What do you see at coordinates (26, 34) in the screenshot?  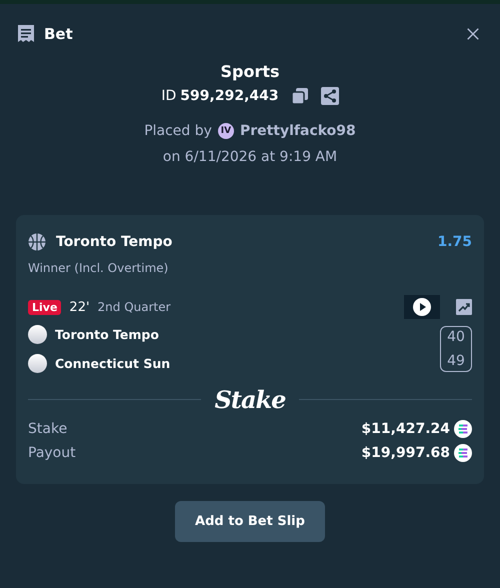 I see `receipt-icon` at bounding box center [26, 34].